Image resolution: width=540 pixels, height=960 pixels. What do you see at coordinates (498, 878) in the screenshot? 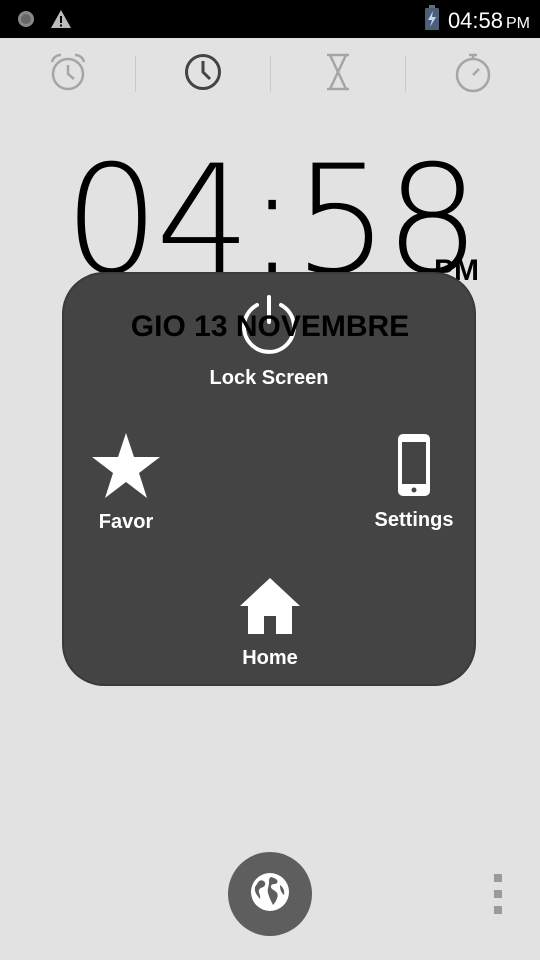
I see `overflow-menu-icon` at bounding box center [498, 878].